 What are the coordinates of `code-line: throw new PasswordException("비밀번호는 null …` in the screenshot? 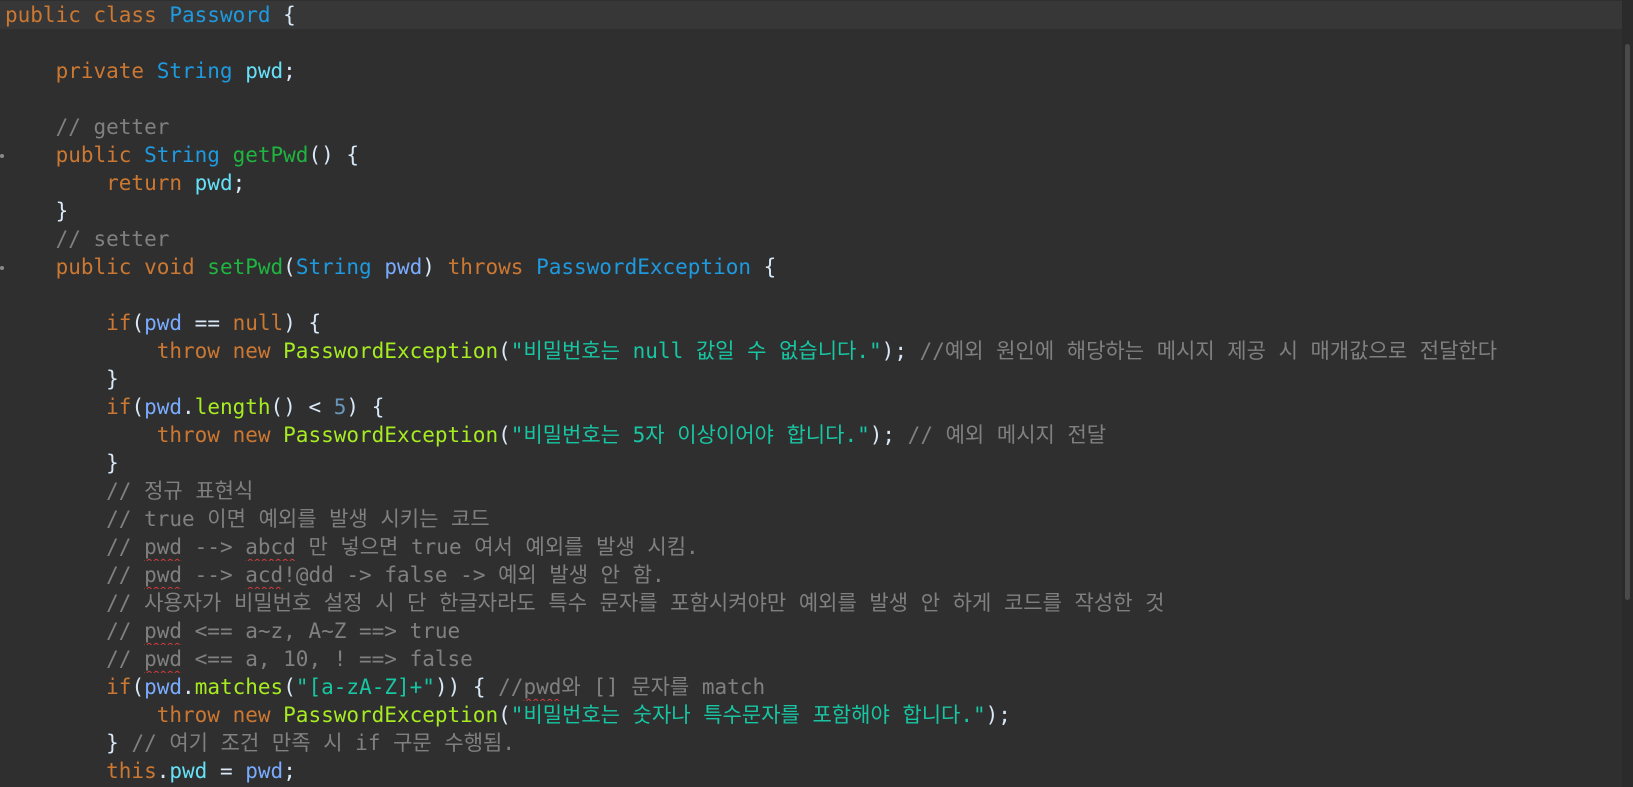 It's located at (811, 351).